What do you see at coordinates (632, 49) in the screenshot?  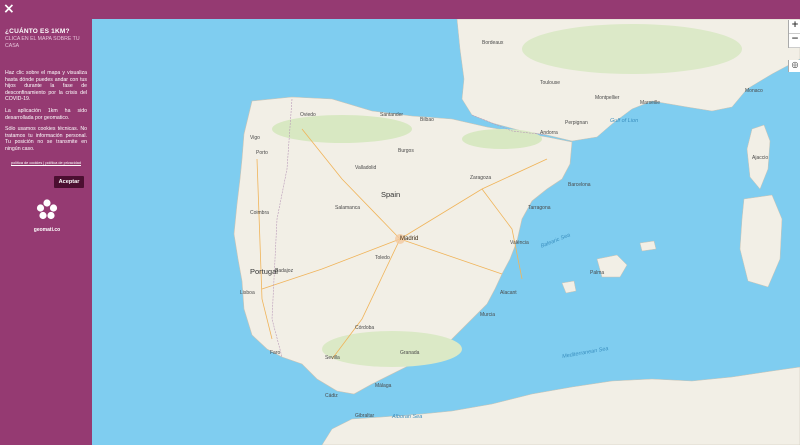 I see `alps-mountains` at bounding box center [632, 49].